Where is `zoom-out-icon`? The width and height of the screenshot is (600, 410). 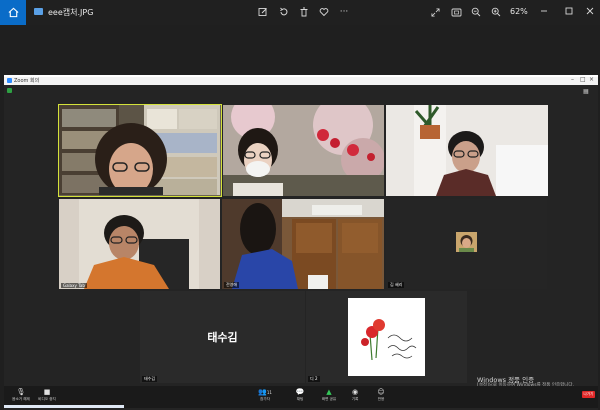 zoom-out-icon is located at coordinates (476, 12).